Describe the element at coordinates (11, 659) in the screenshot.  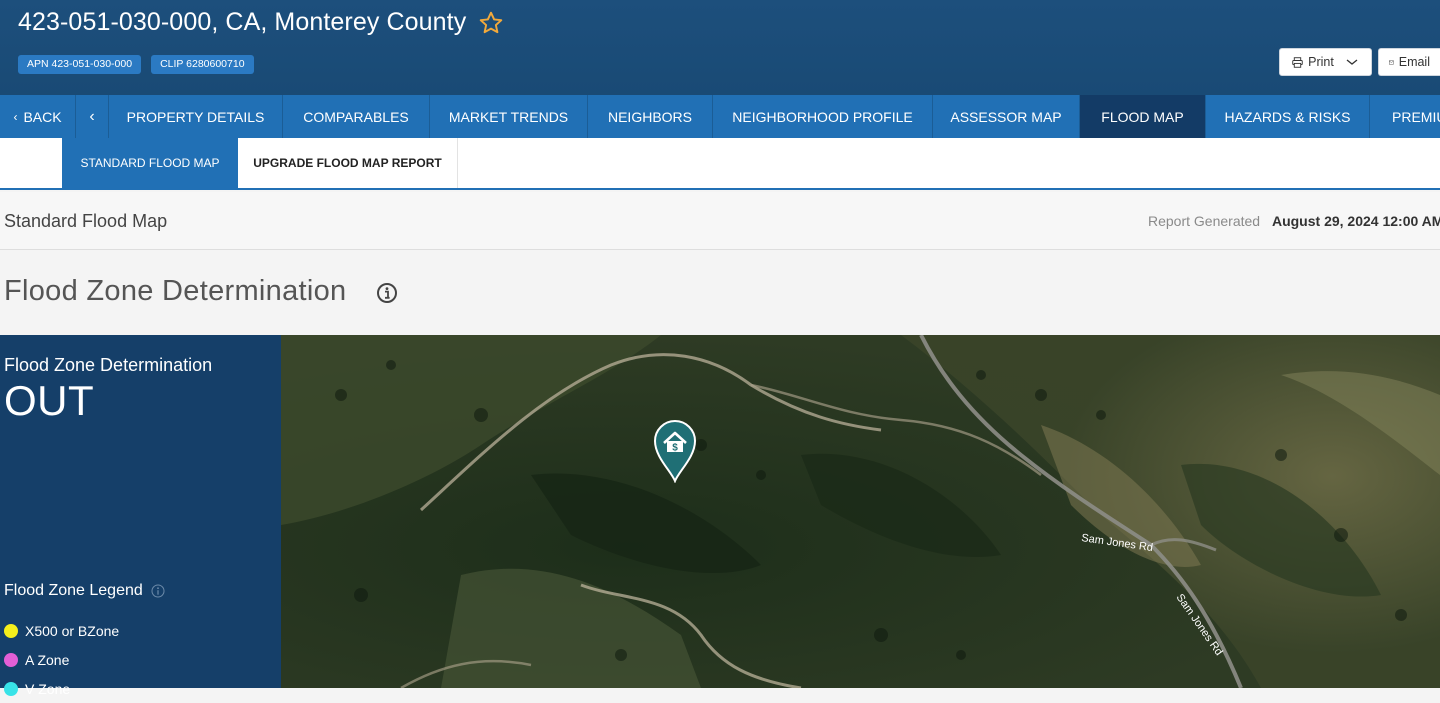
I see `legend-dot-a-zone` at that location.